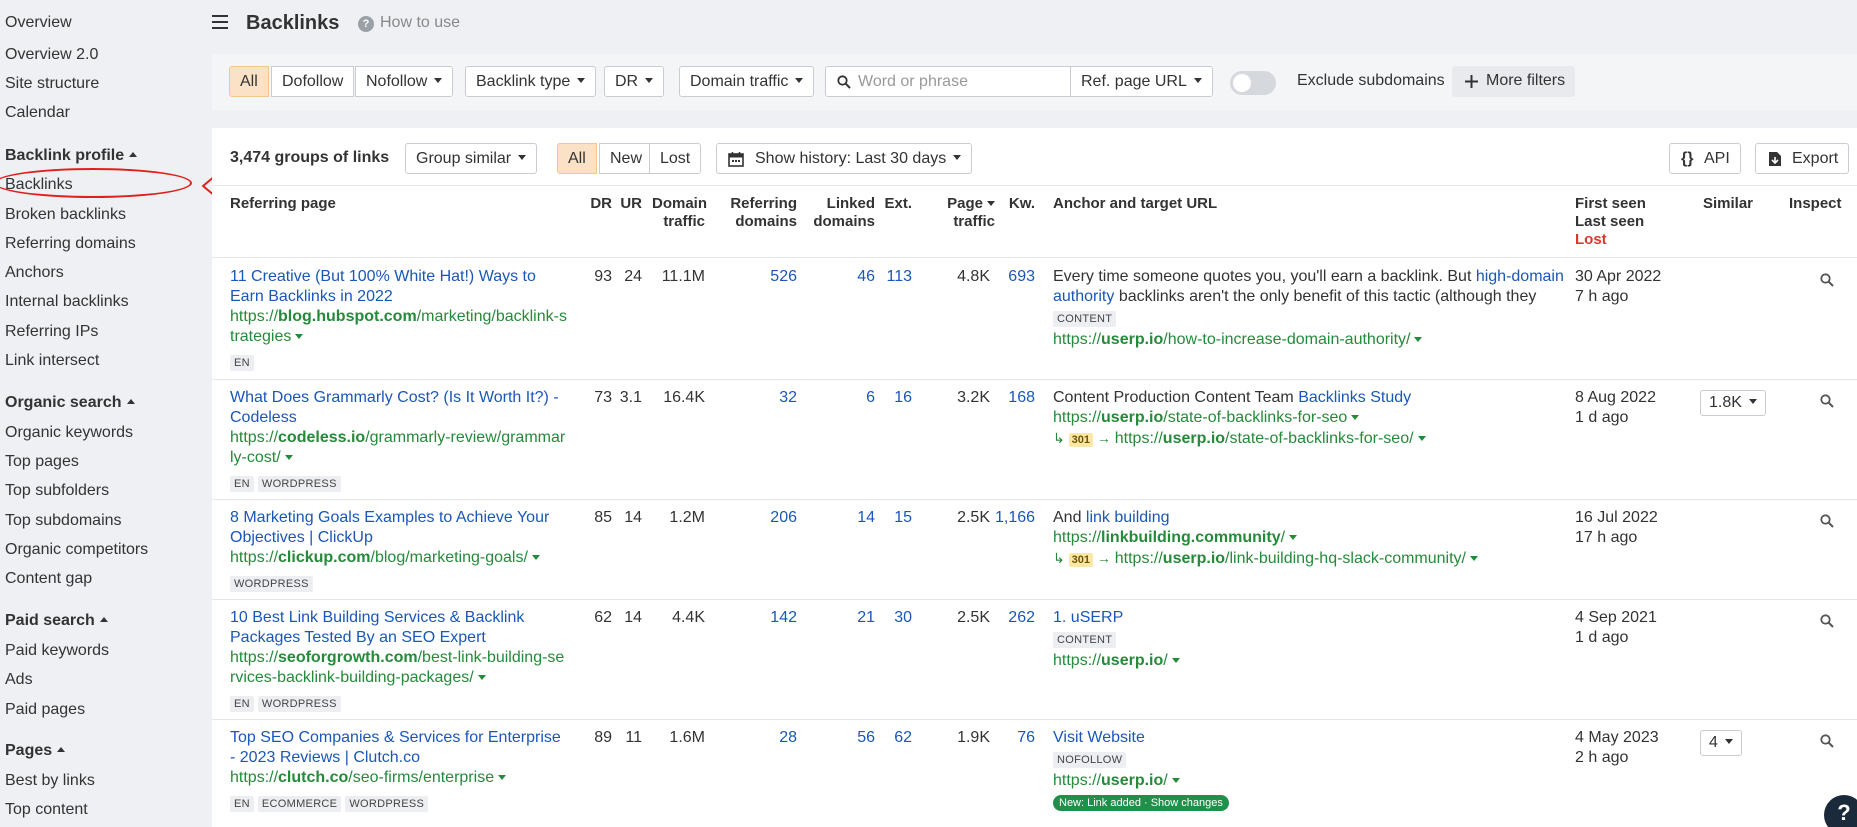 This screenshot has height=827, width=1857. What do you see at coordinates (42, 462) in the screenshot?
I see `sidebar-item-top-pages: Top pages` at bounding box center [42, 462].